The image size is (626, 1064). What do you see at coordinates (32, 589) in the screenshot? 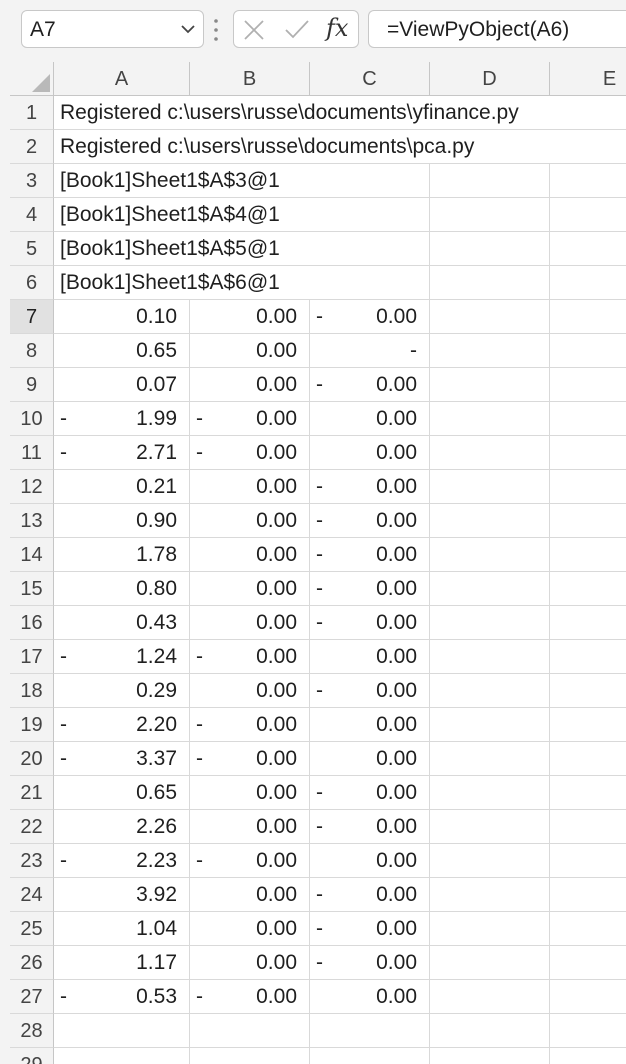
I see `row-header: 15` at bounding box center [32, 589].